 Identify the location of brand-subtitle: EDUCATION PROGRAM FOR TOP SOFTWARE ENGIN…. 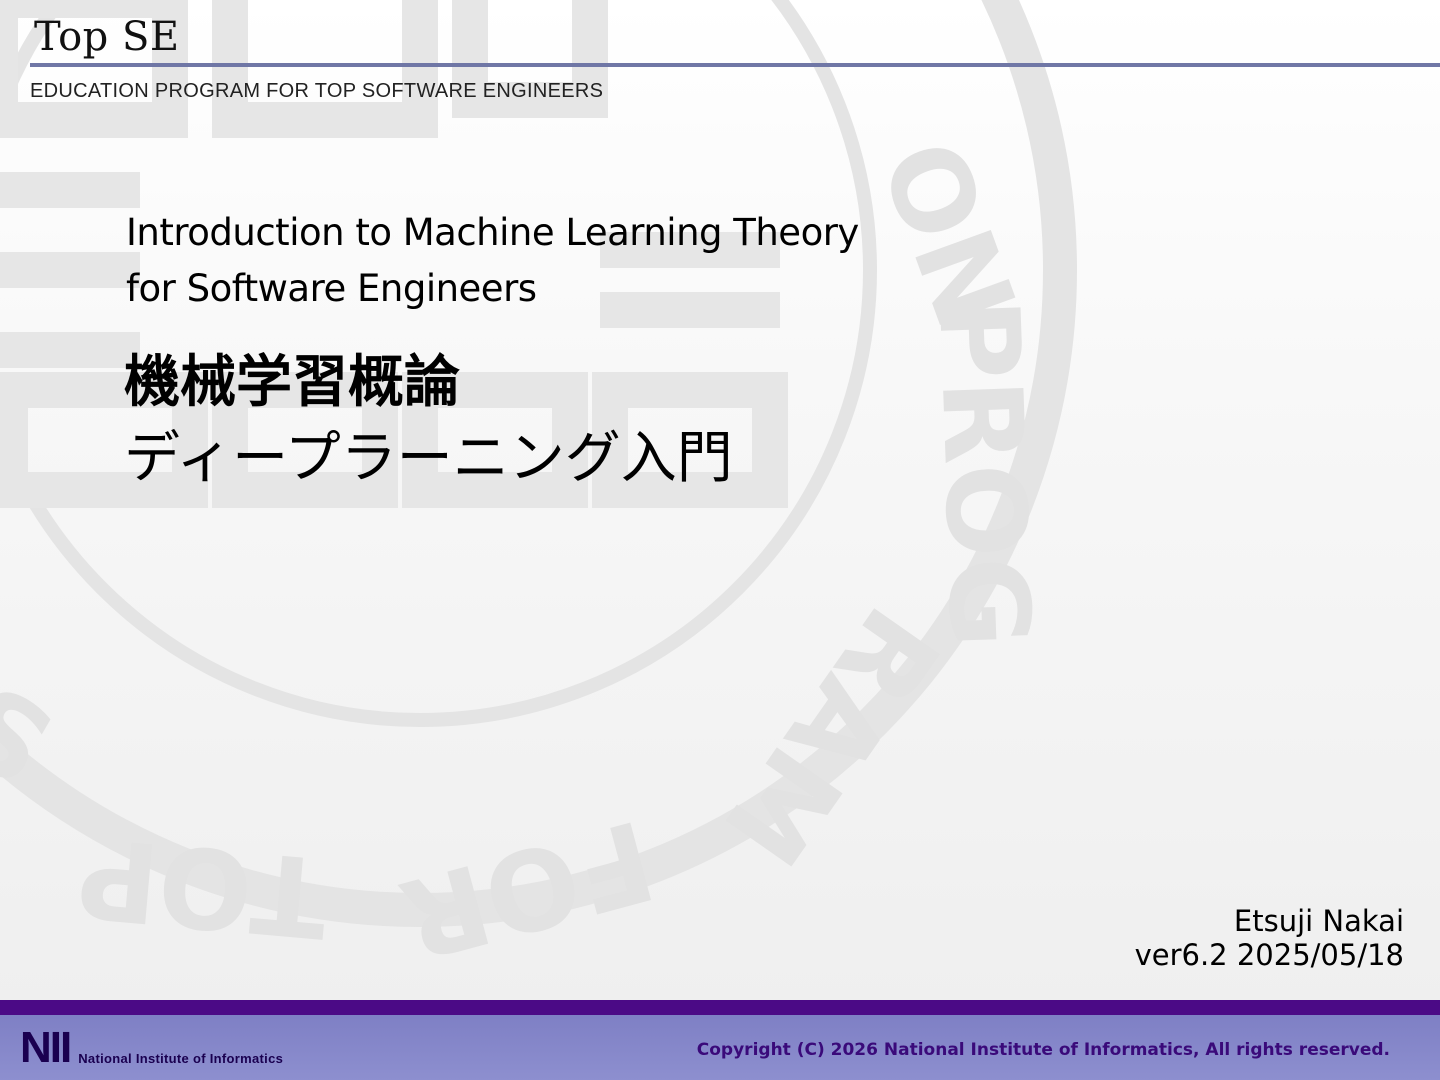
(317, 91).